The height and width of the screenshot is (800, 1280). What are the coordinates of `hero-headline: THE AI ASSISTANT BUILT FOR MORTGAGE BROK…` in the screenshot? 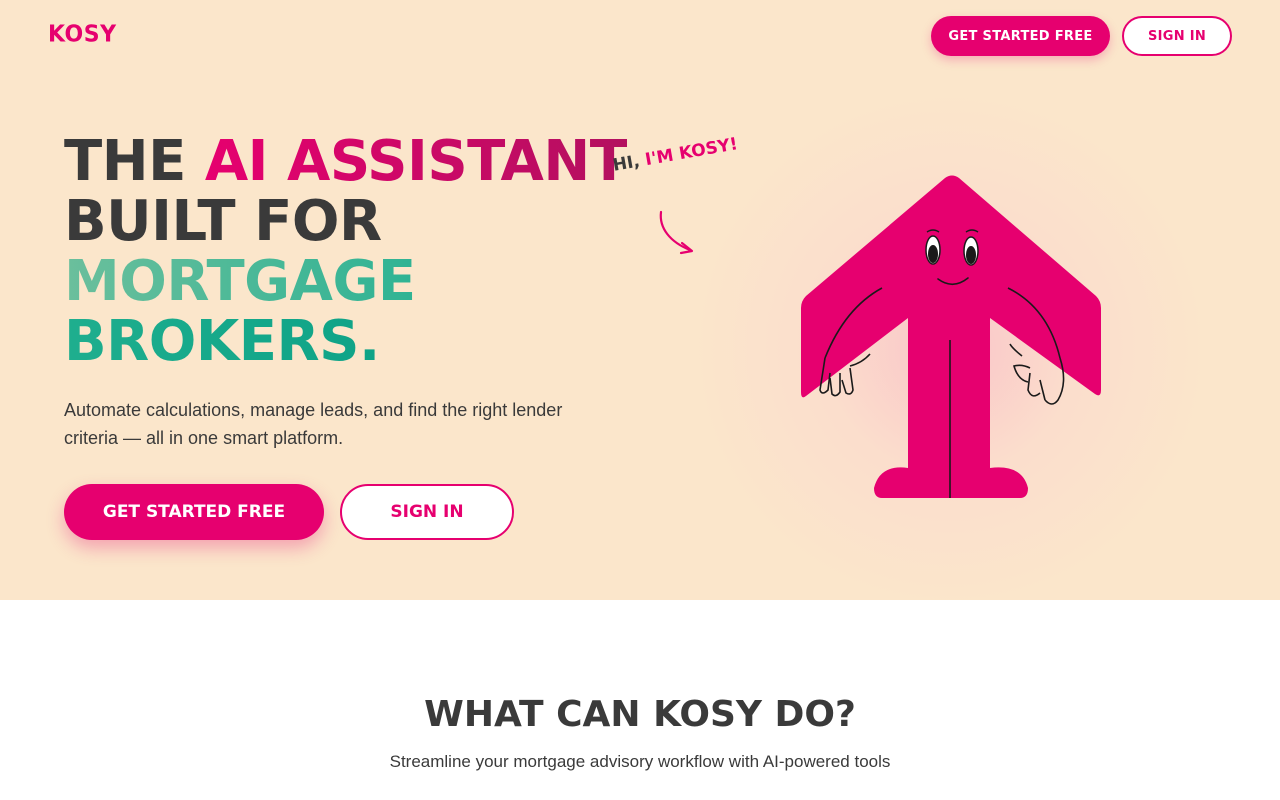 It's located at (346, 250).